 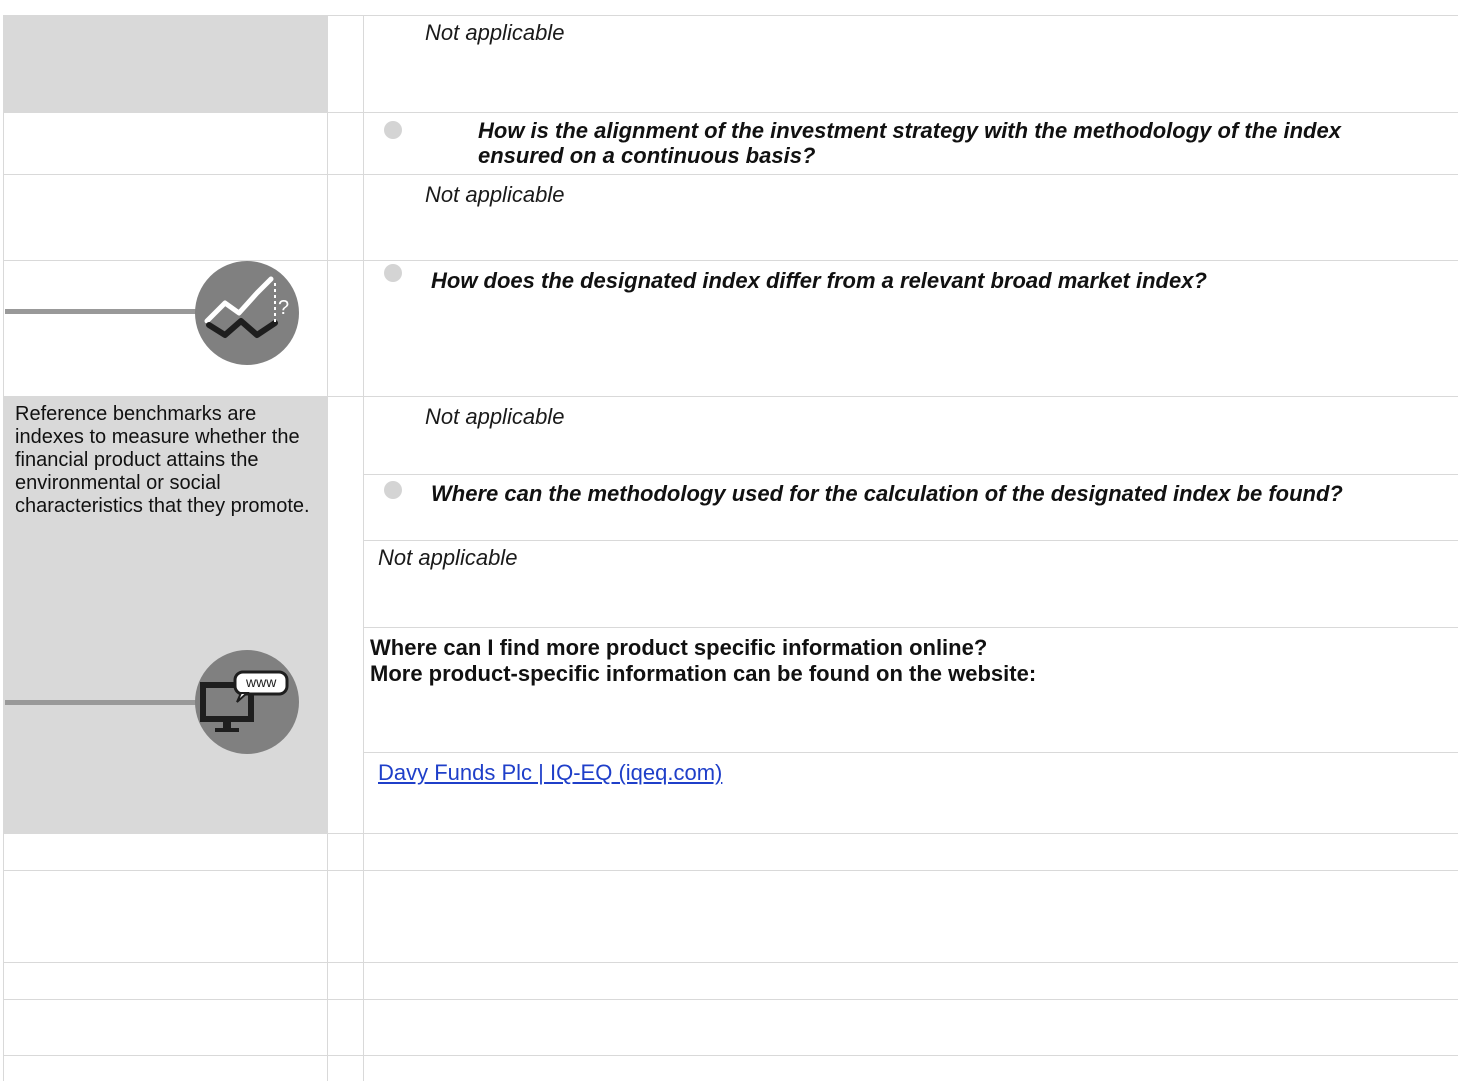 I want to click on computer-www-icon: www, so click(x=247, y=702).